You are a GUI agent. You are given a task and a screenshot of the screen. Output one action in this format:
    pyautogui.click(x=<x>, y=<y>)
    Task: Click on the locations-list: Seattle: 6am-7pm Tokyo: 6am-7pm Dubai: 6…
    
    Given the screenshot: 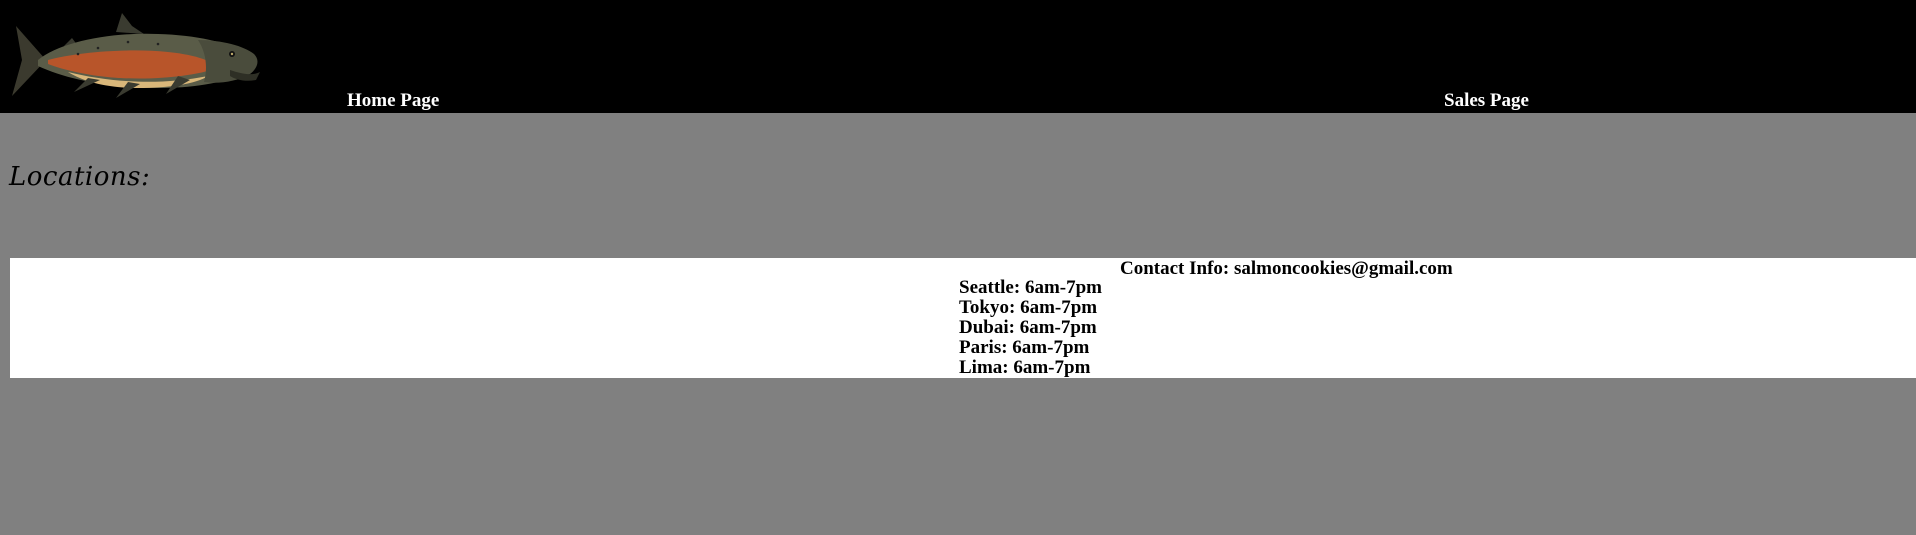 What is the action you would take?
    pyautogui.click(x=1030, y=328)
    